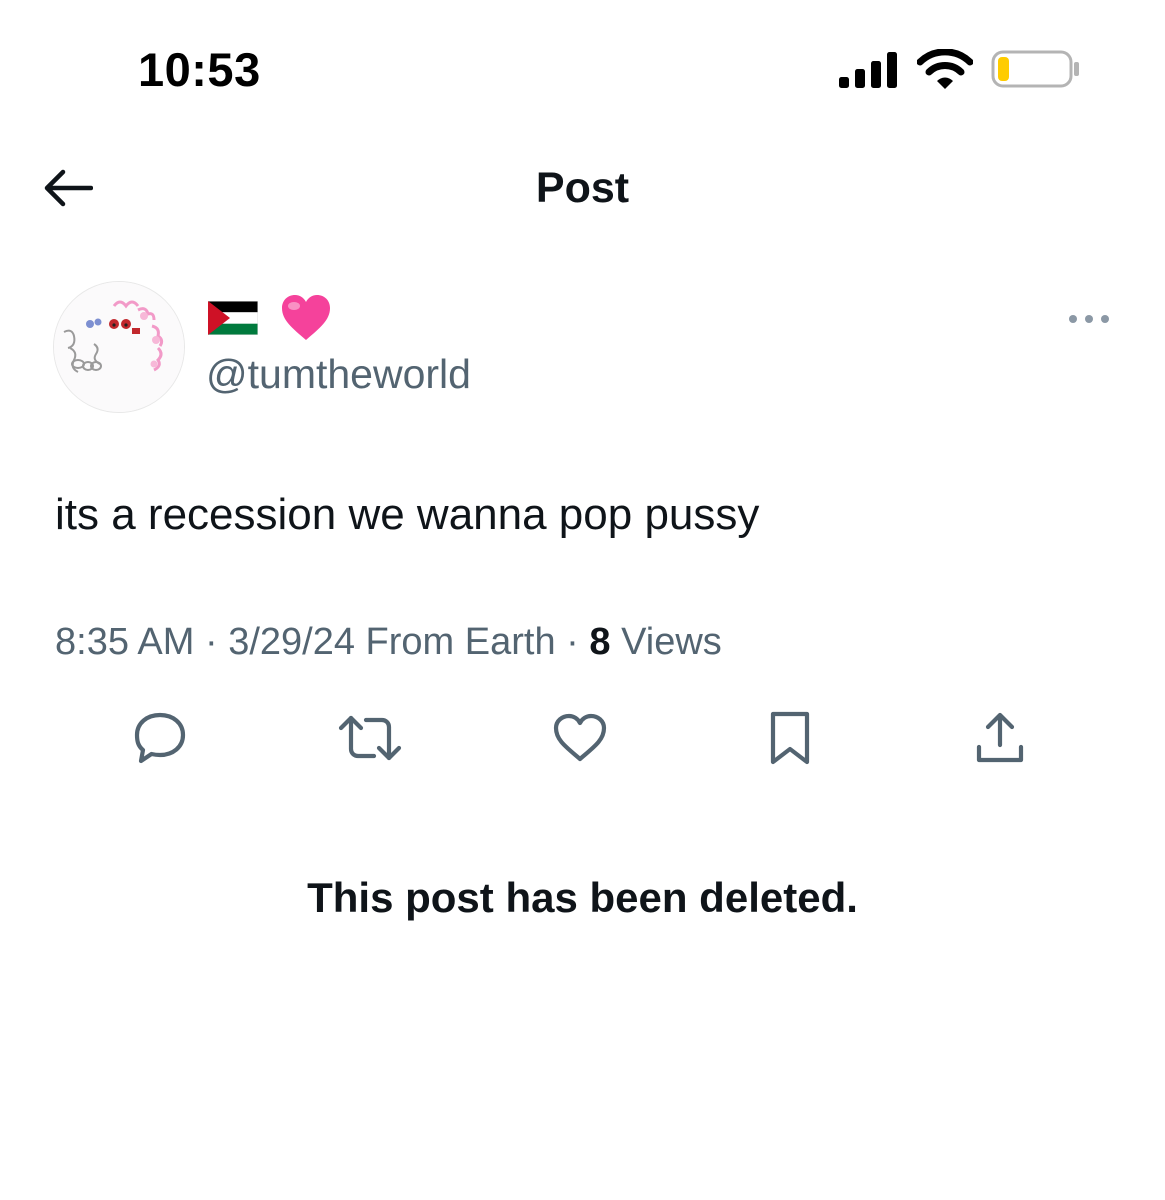  I want to click on bookmark-button, so click(790, 738).